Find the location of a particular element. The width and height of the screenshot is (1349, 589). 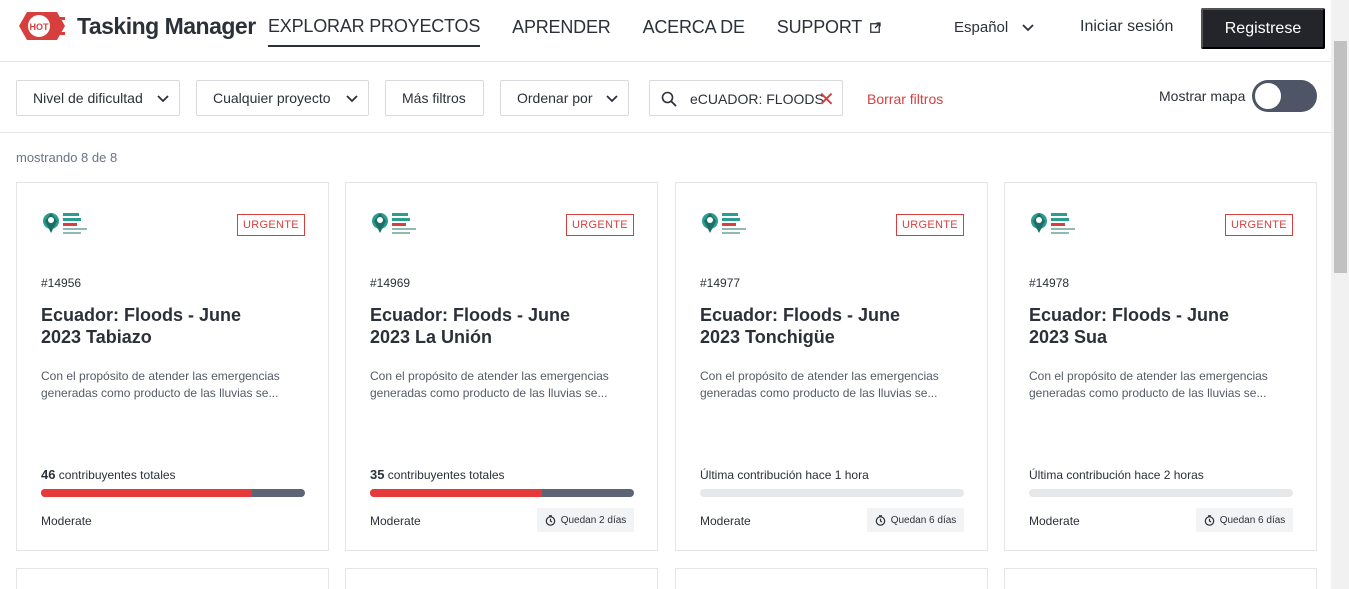

project-id: #14969 is located at coordinates (390, 283).